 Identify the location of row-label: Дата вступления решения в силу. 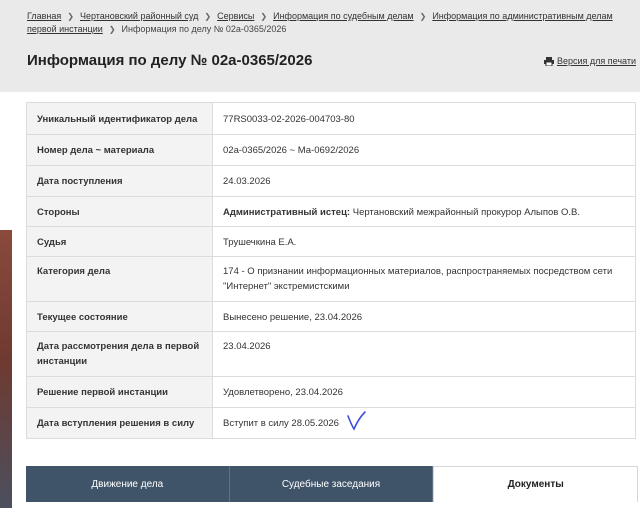
(119, 423).